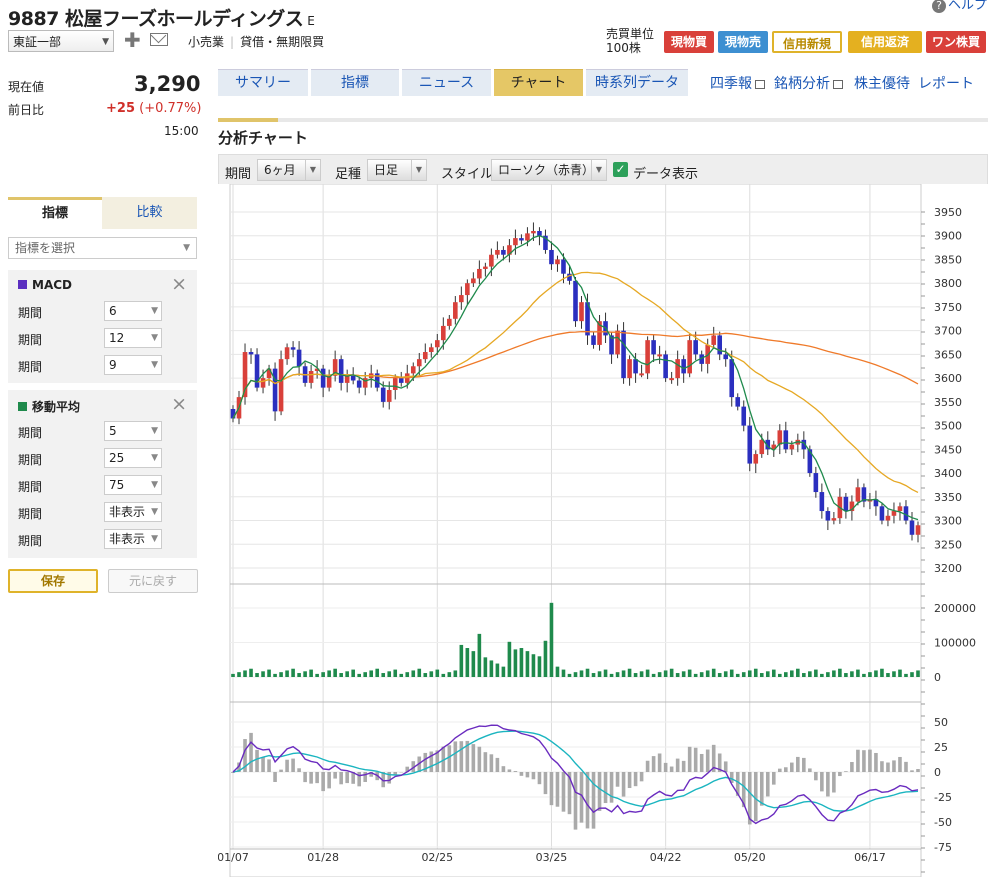 This screenshot has height=877, width=999. I want to click on price-tick-label: 3750, so click(948, 307).